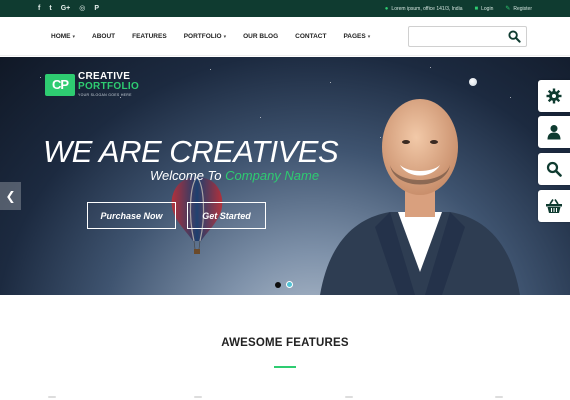 Image resolution: width=570 pixels, height=400 pixels. Describe the element at coordinates (285, 343) in the screenshot. I see `section-title: AWESOME FEATURES` at that location.